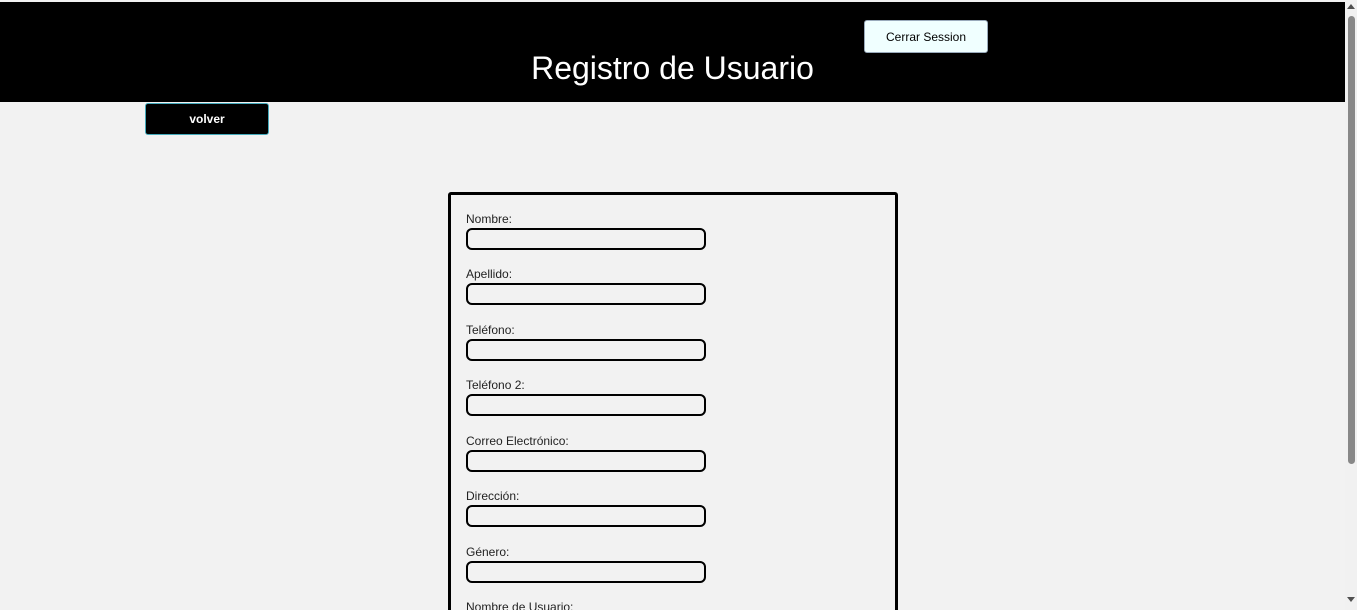  I want to click on scroll-down-arrow-icon, so click(1351, 599).